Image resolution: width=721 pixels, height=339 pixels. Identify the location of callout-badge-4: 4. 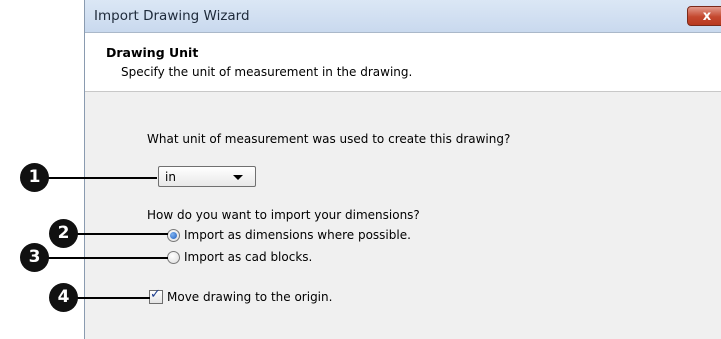
(63, 297).